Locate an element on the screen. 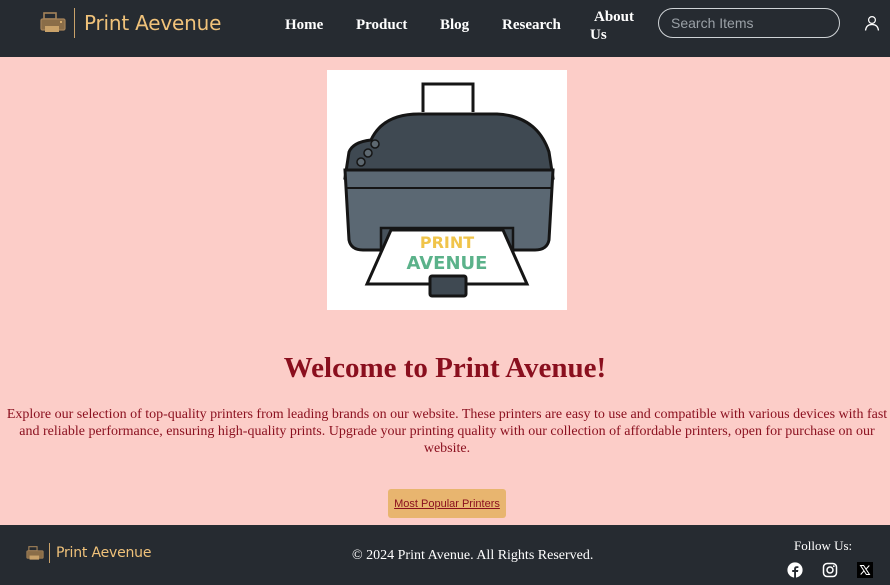 The width and height of the screenshot is (890, 585). footer-brand-logo: Print Aevenue is located at coordinates (88, 553).